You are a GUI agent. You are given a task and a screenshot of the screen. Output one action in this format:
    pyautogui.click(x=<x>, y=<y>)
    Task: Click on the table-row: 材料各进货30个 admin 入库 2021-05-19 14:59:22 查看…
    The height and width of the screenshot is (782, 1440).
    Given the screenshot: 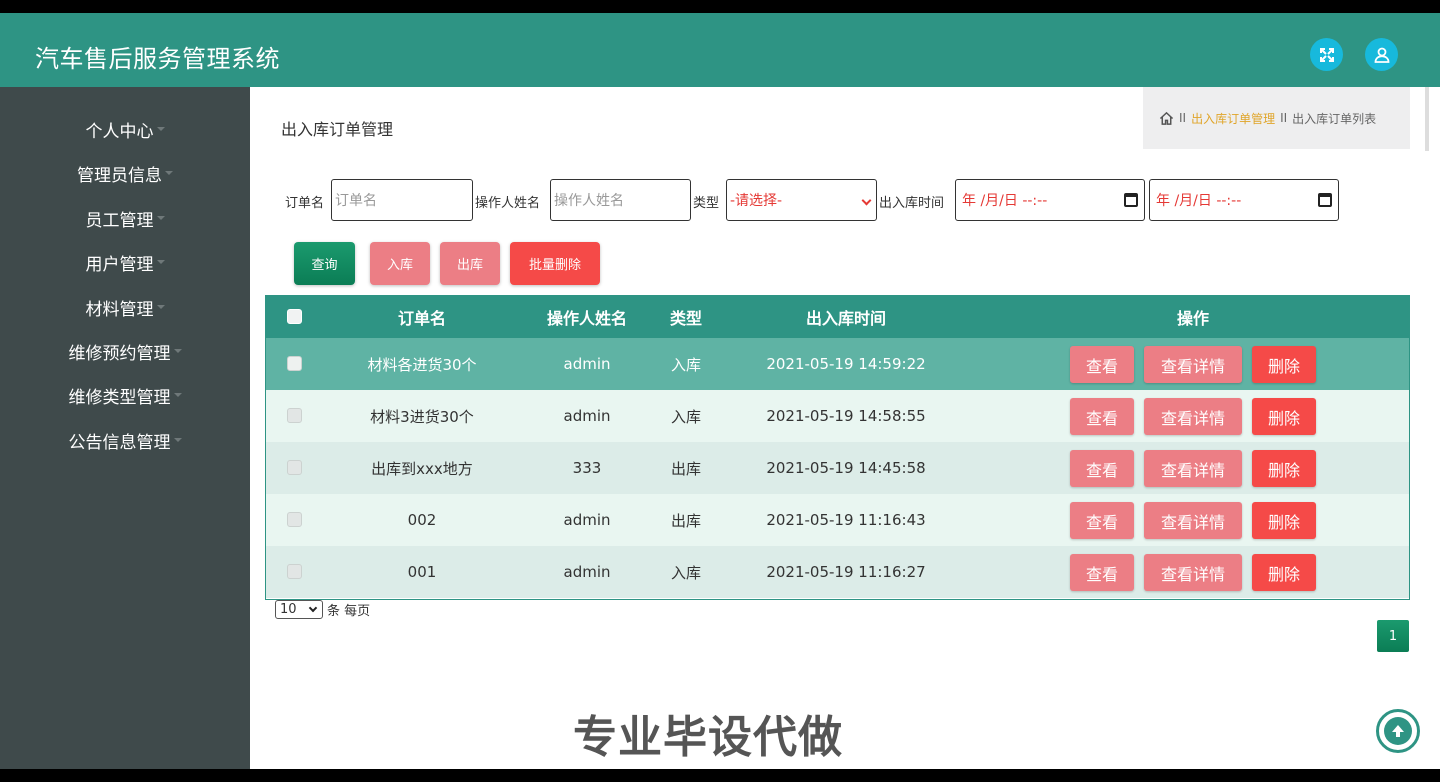 What is the action you would take?
    pyautogui.click(x=837, y=364)
    